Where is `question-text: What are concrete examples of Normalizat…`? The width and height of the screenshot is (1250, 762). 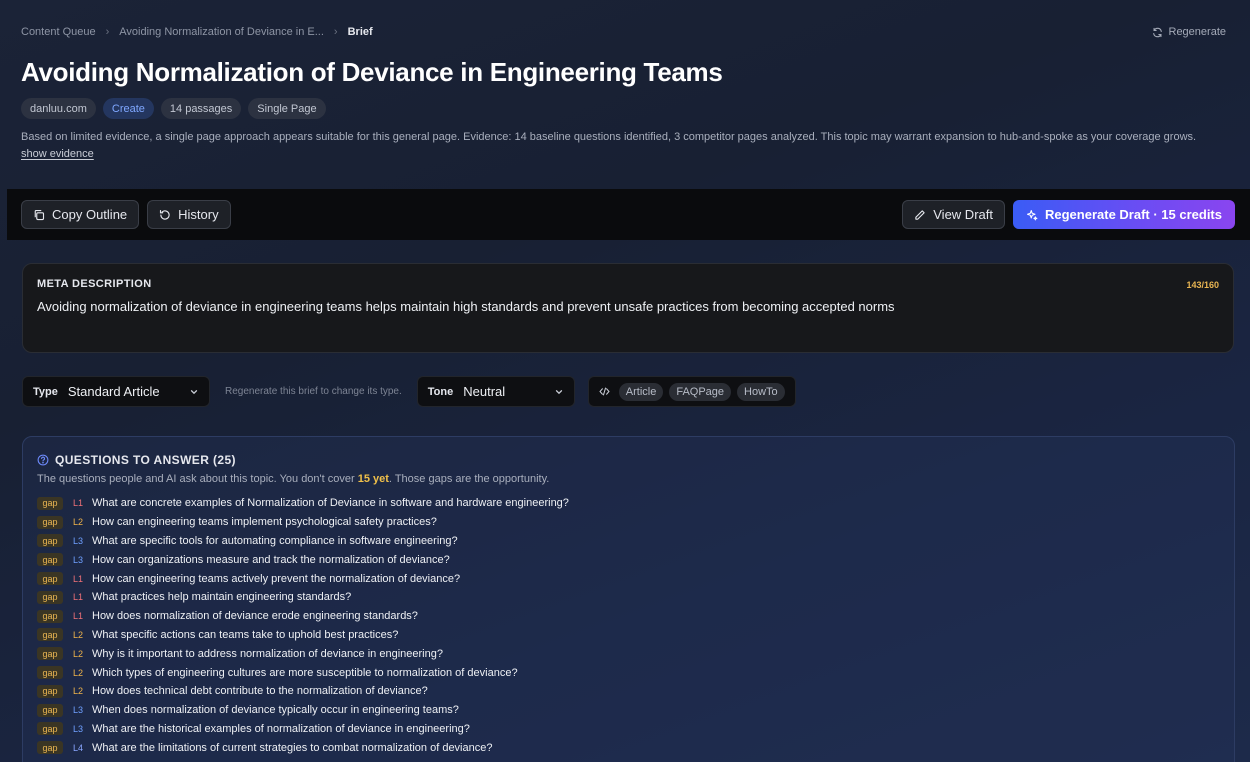 question-text: What are concrete examples of Normalizat… is located at coordinates (330, 503).